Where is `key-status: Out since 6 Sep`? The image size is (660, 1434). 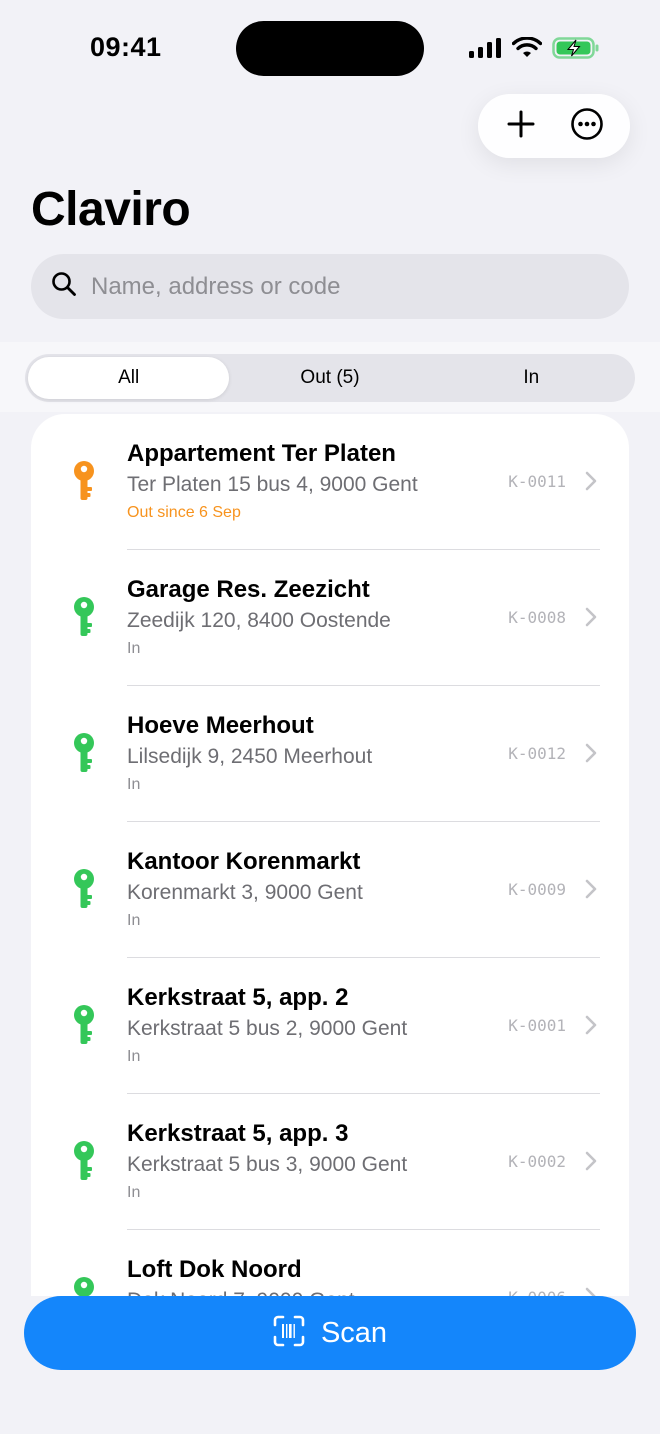 key-status: Out since 6 Sep is located at coordinates (184, 512).